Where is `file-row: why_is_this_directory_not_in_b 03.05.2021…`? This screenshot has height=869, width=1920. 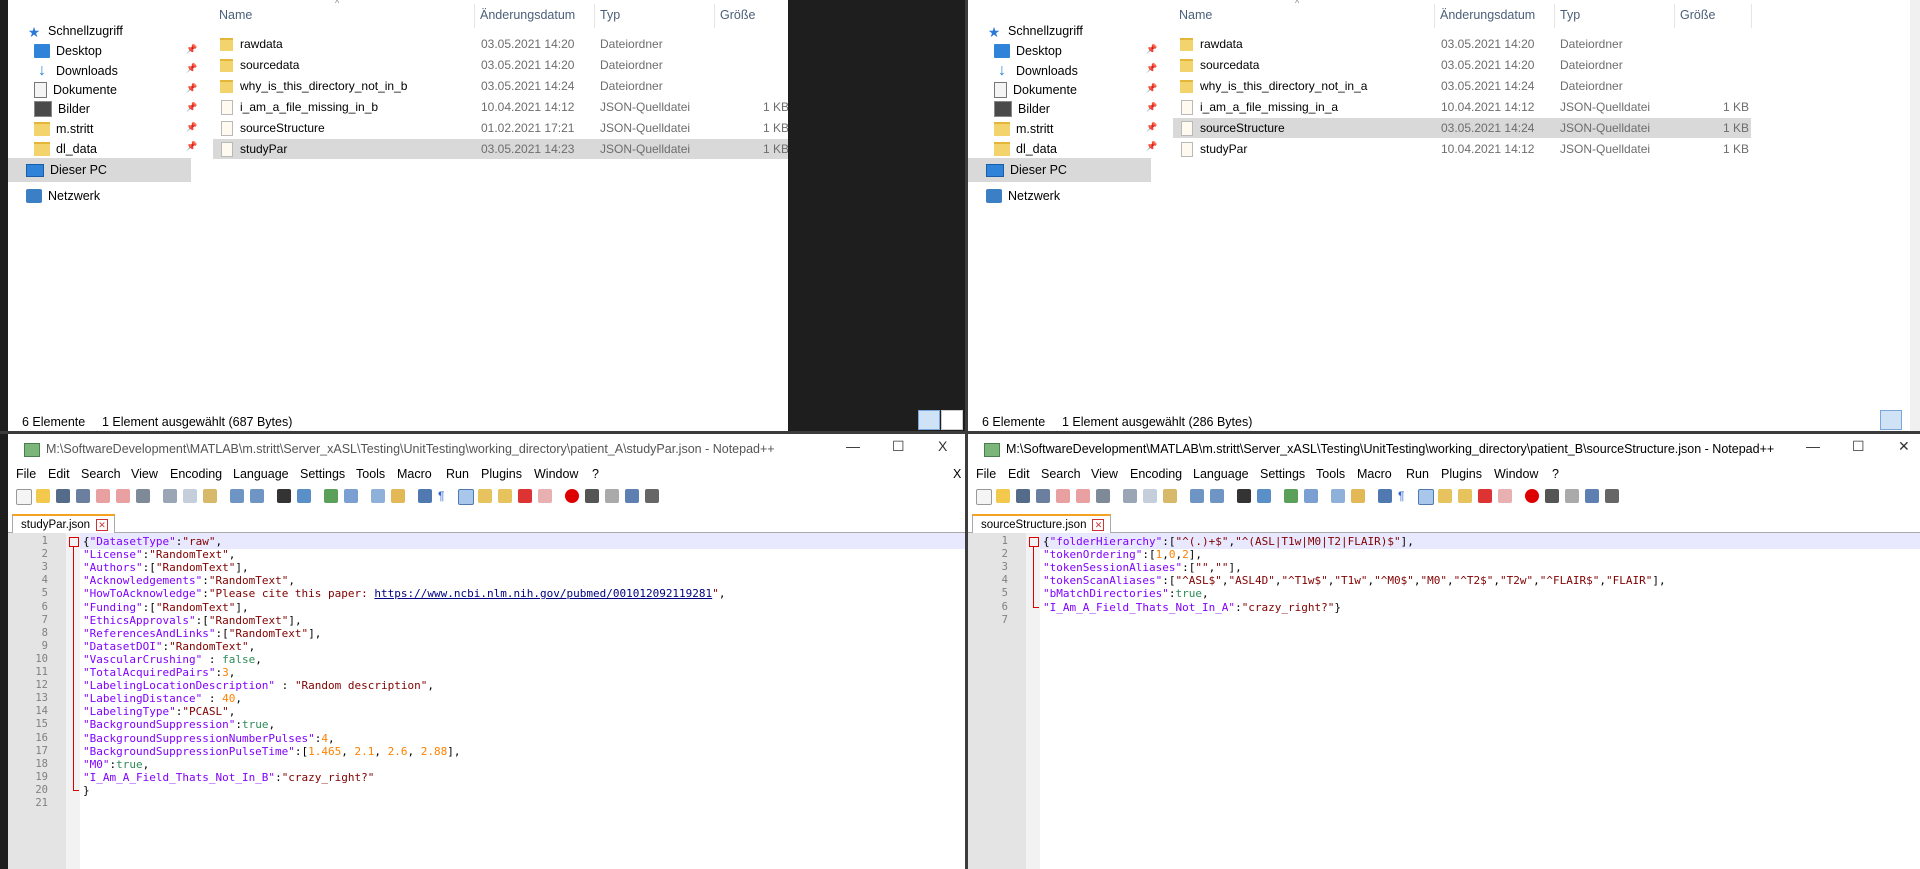 file-row: why_is_this_directory_not_in_b 03.05.2021… is located at coordinates (500, 86).